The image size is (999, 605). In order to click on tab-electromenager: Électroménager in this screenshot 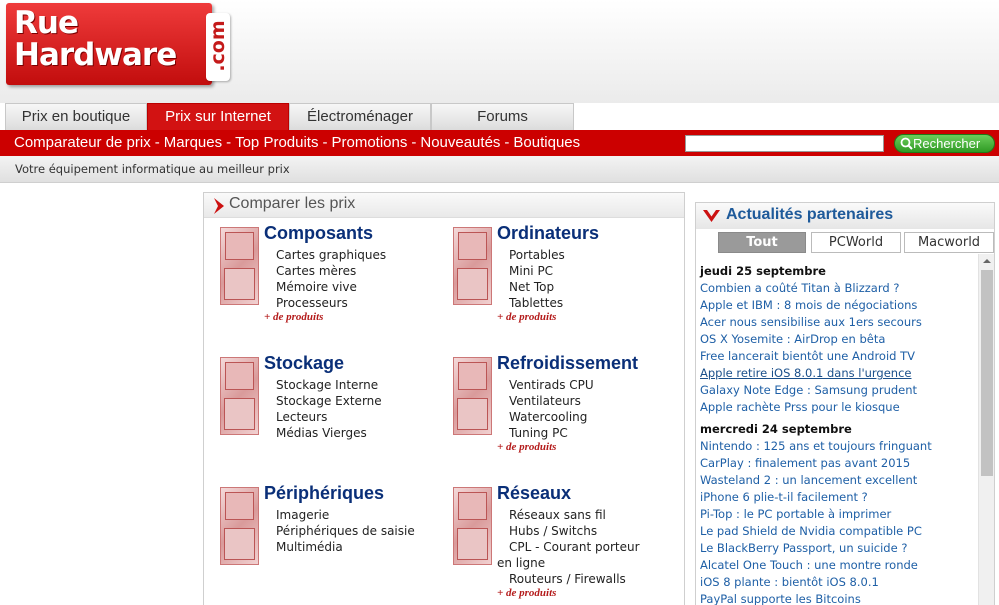, I will do `click(360, 116)`.